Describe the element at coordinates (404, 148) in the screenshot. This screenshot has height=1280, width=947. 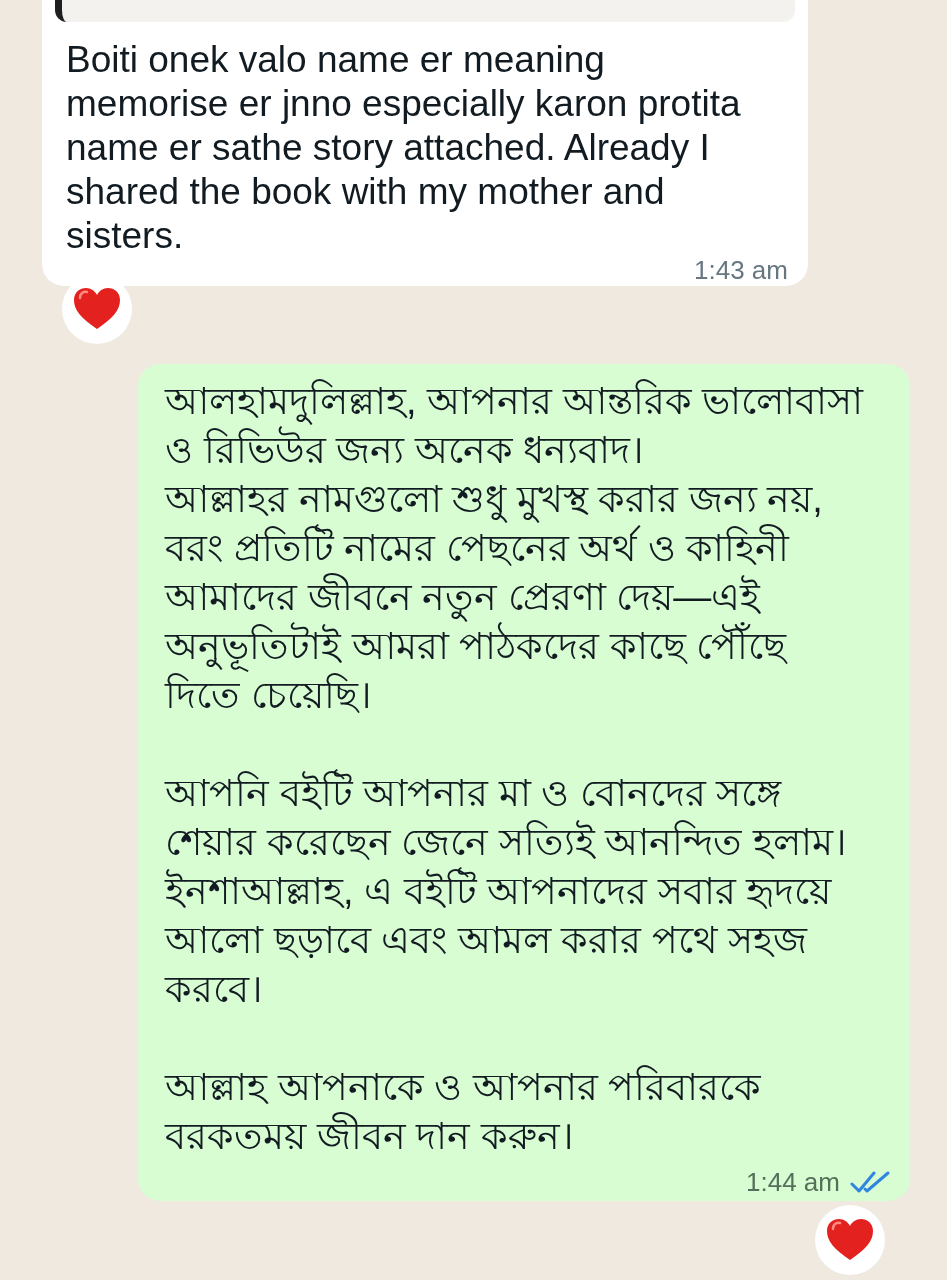
I see `message-text: Boiti onek valo name er meaning memorise er jnno especially karon protita name er sathe story attached. Already I shared the book with my mother and sisters.` at that location.